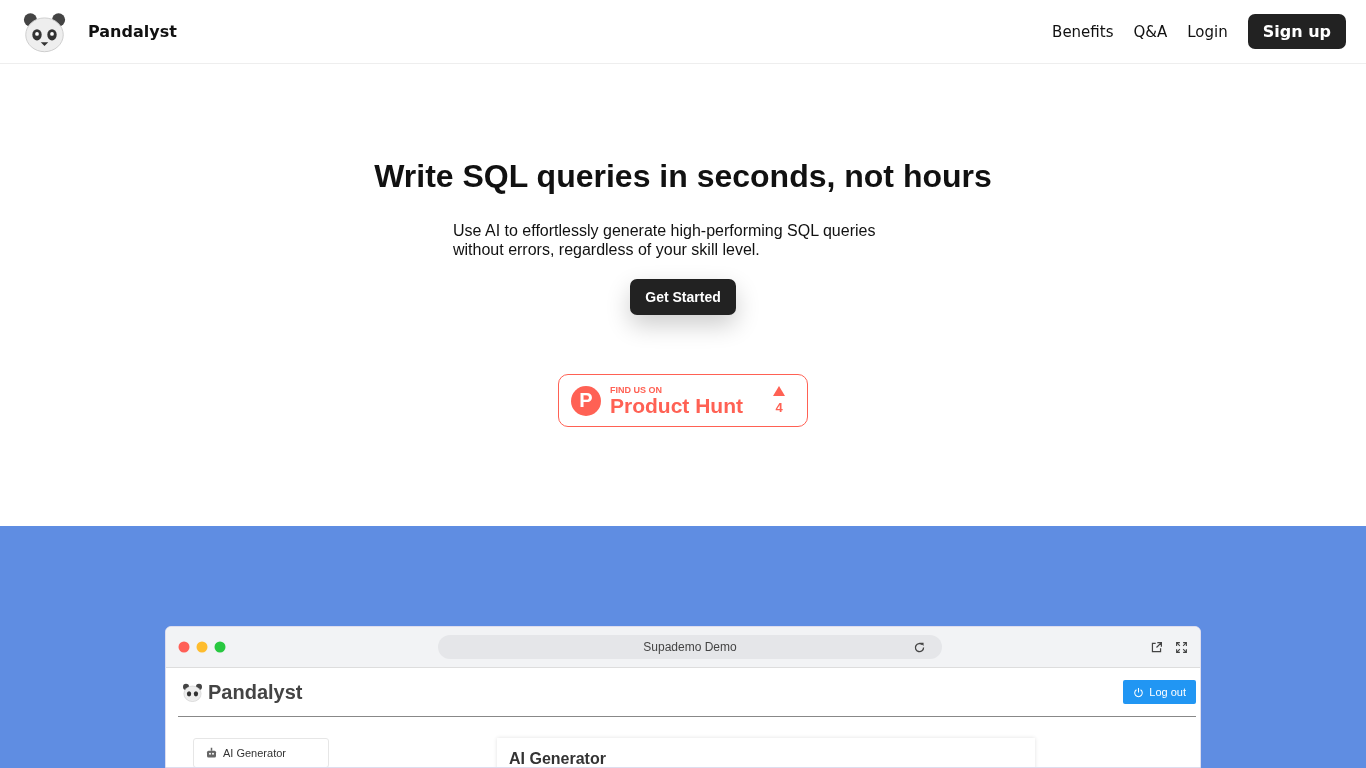 This screenshot has width=1366, height=768. What do you see at coordinates (683, 297) in the screenshot?
I see `get-started-button: Get Started` at bounding box center [683, 297].